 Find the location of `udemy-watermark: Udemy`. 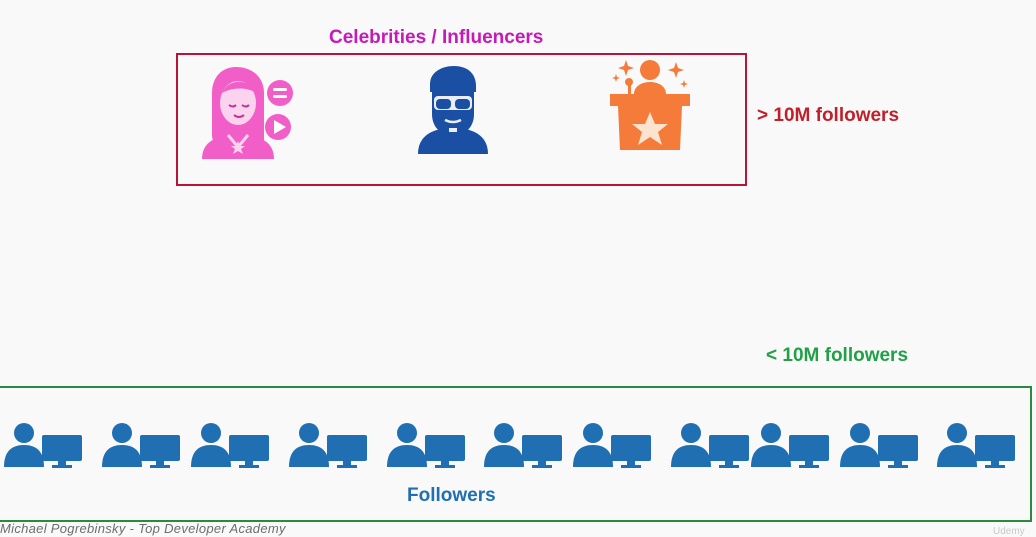

udemy-watermark: Udemy is located at coordinates (1009, 531).